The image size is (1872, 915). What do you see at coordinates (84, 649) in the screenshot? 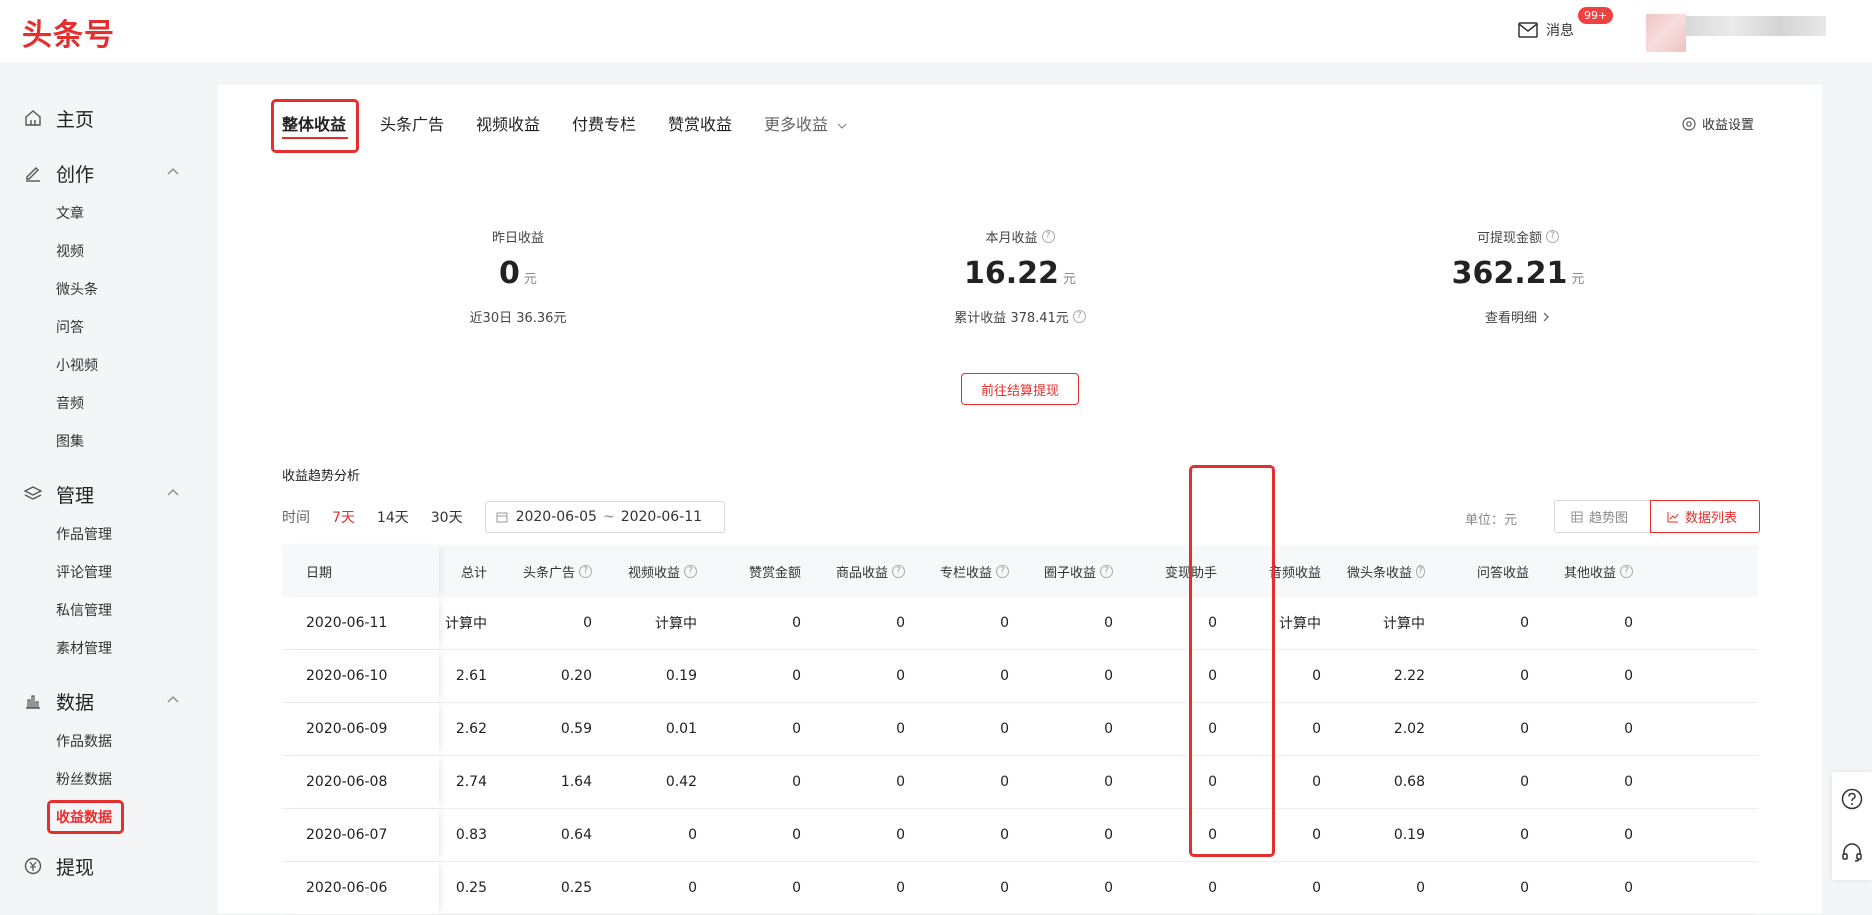
I see `sidebar-item-material-manage: 素材管理` at bounding box center [84, 649].